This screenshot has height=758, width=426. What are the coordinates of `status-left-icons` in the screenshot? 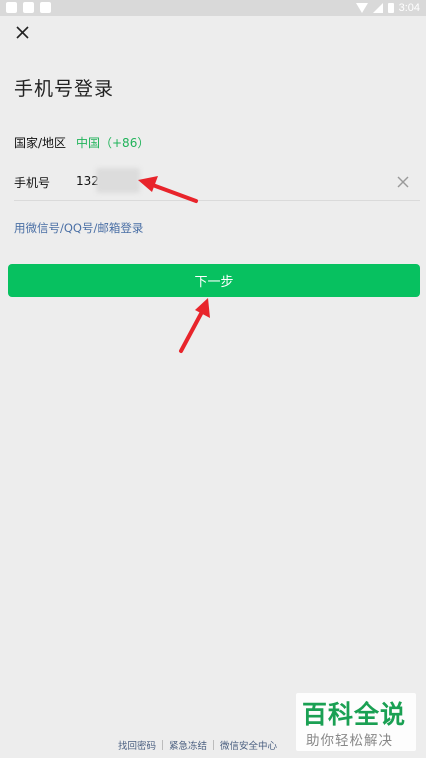 It's located at (28, 7).